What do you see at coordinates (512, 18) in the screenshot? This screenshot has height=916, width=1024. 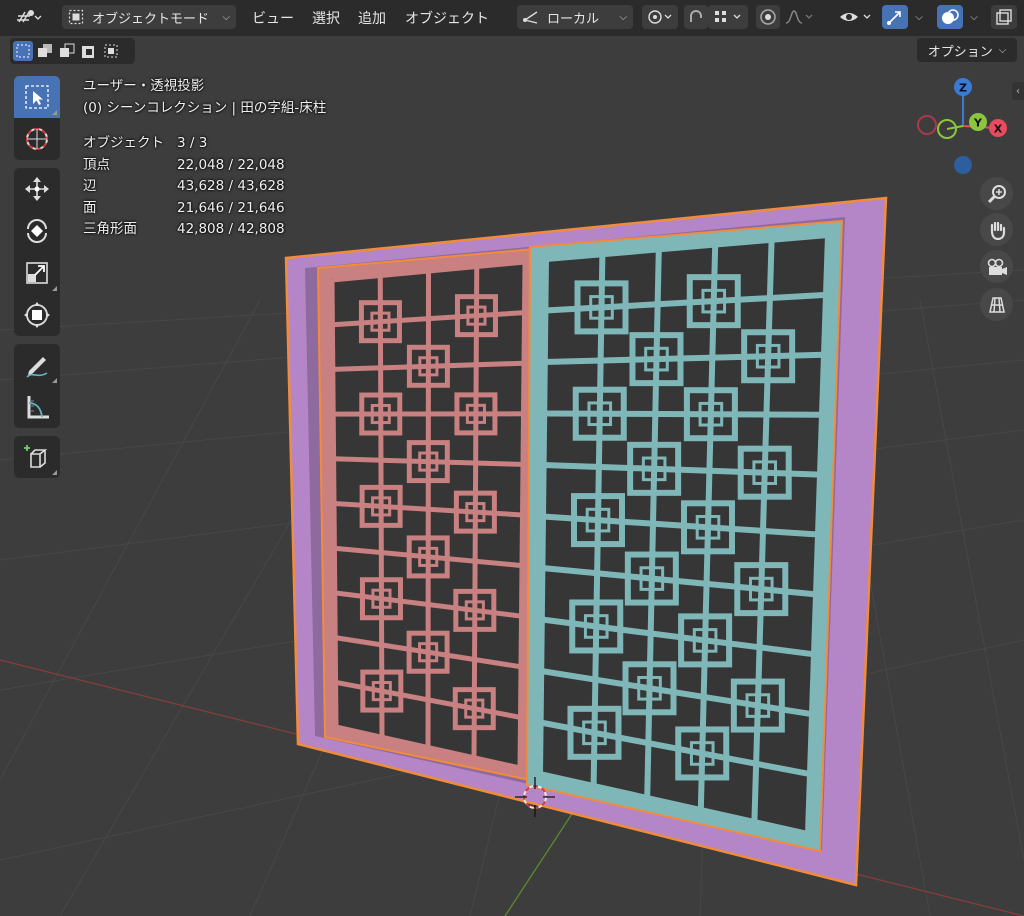 I see `viewport-header: オブジェクトモード ⌵ ビュー 選択 追加 オブジェクト ローカル ⌵ ⌵ ⌵` at bounding box center [512, 18].